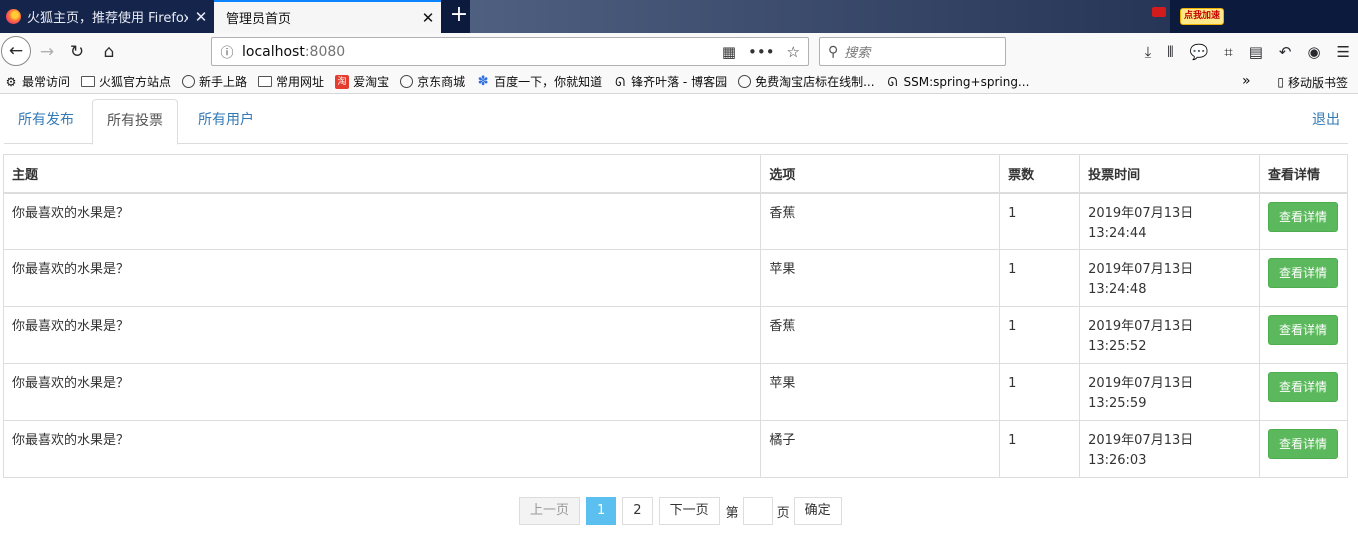 The height and width of the screenshot is (541, 1358). I want to click on forward-arrow-icon: →, so click(47, 51).